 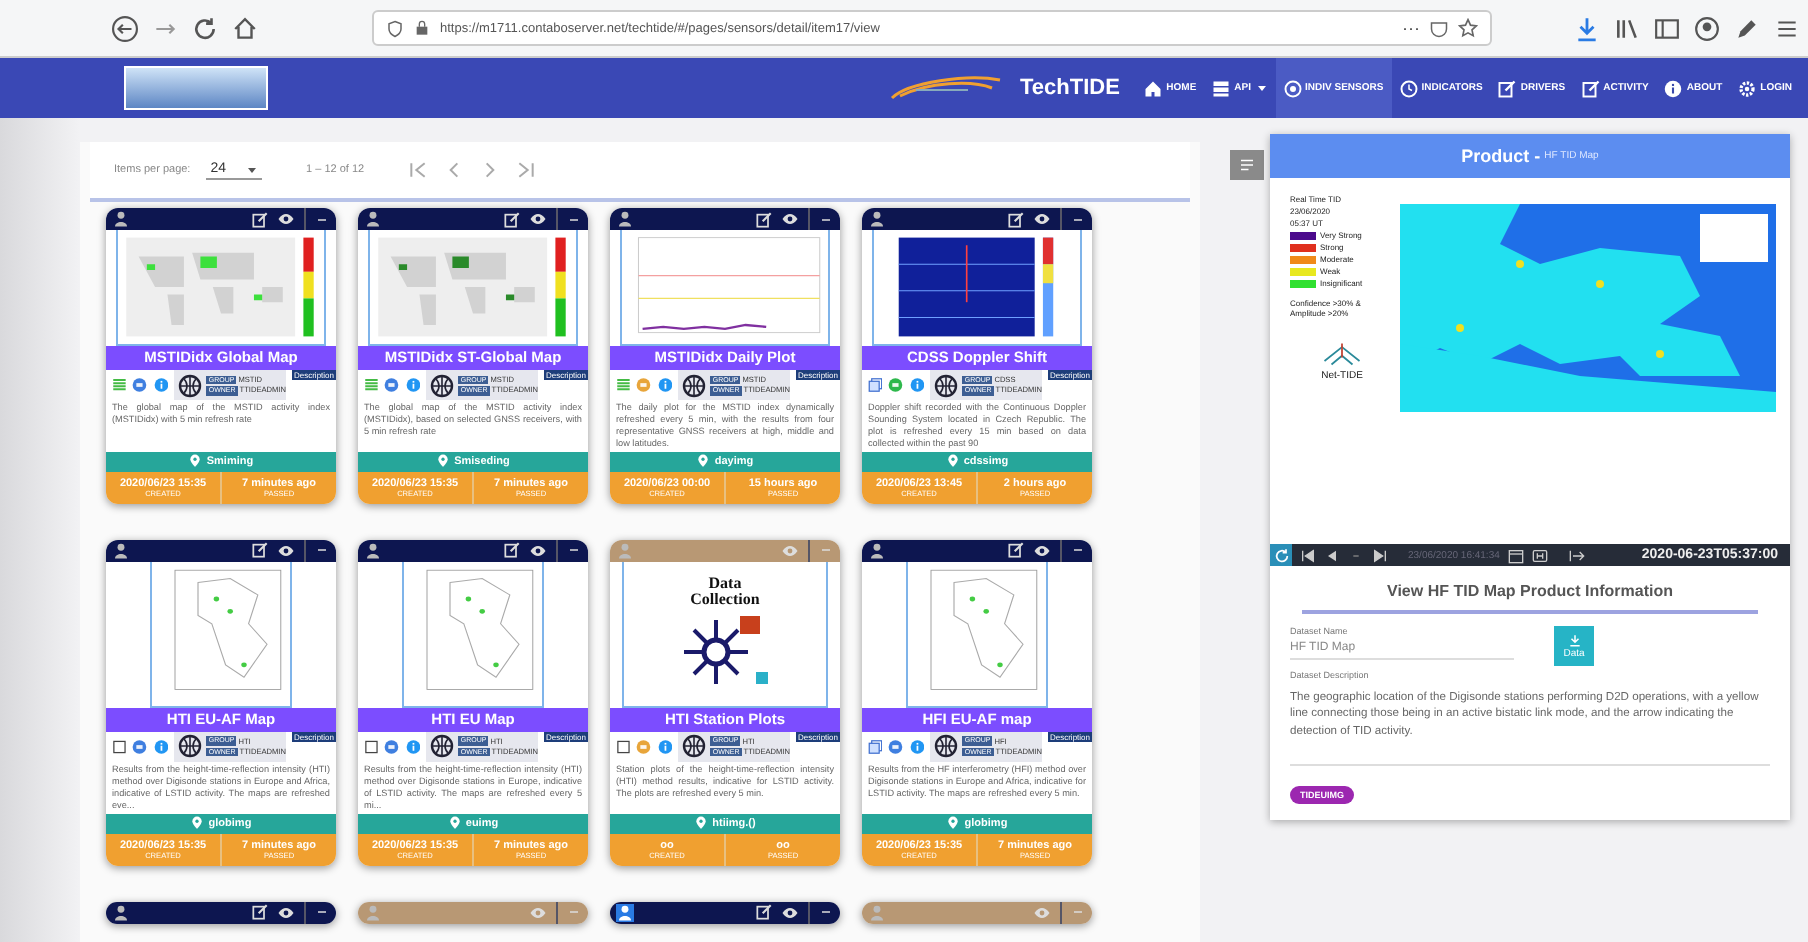 I want to click on panel-toggle-button, so click(x=1247, y=165).